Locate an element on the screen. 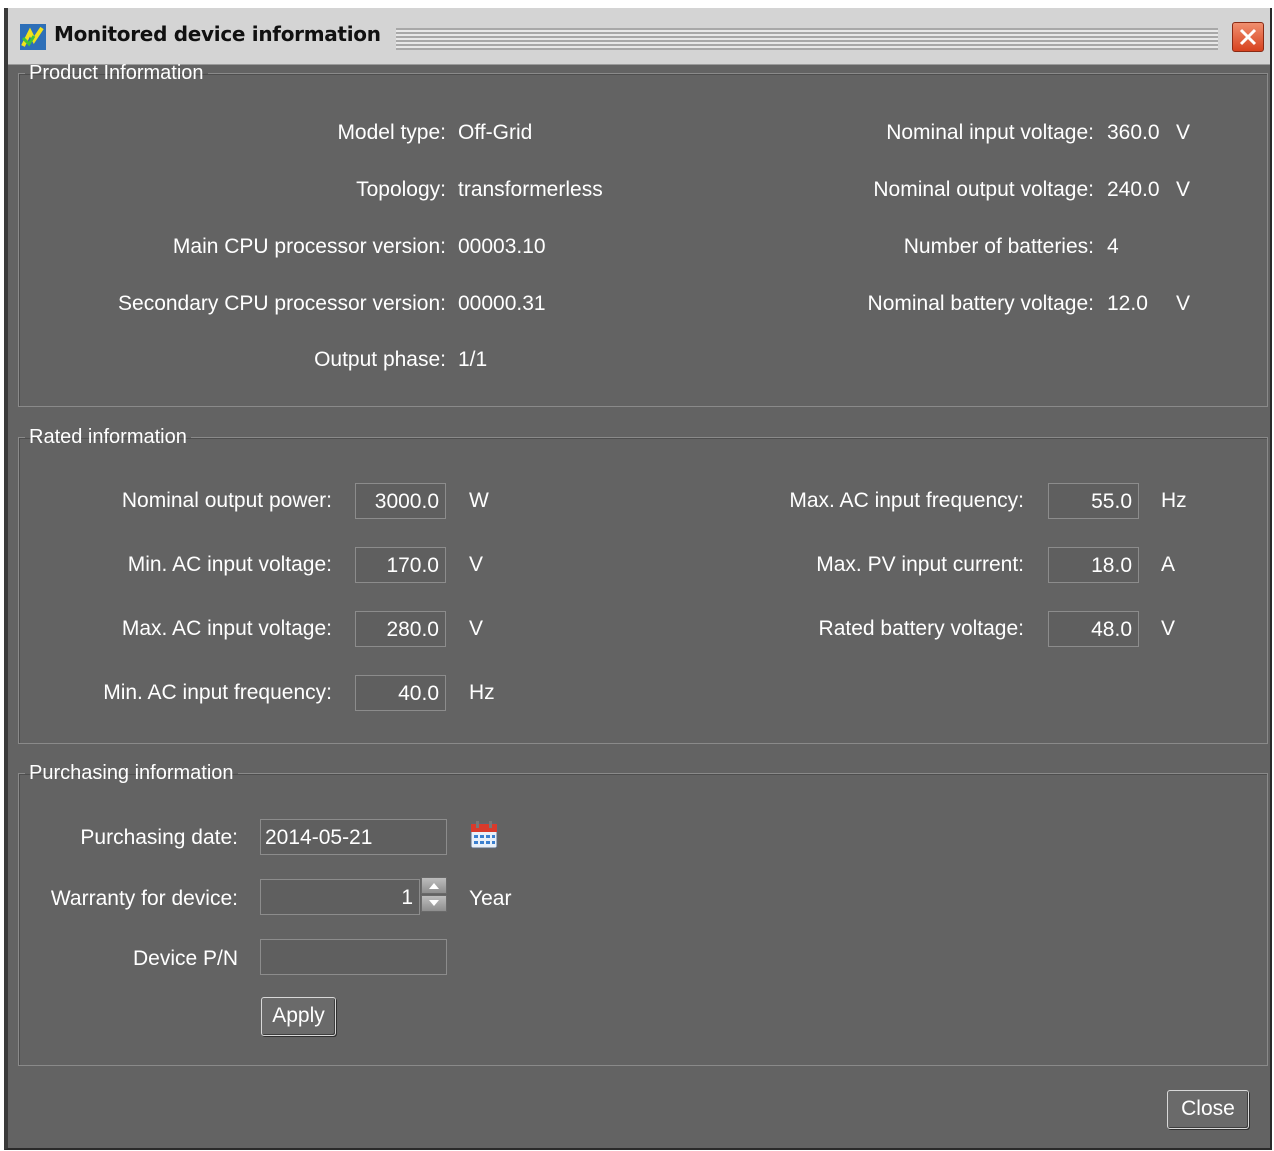 The image size is (1274, 1151). main-cpu-version-label: Main CPU processor version: is located at coordinates (309, 246).